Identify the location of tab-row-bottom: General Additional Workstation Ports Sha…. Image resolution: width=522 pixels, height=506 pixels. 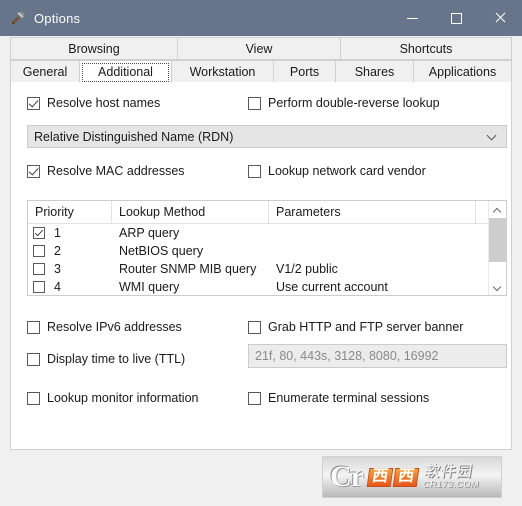
(261, 71).